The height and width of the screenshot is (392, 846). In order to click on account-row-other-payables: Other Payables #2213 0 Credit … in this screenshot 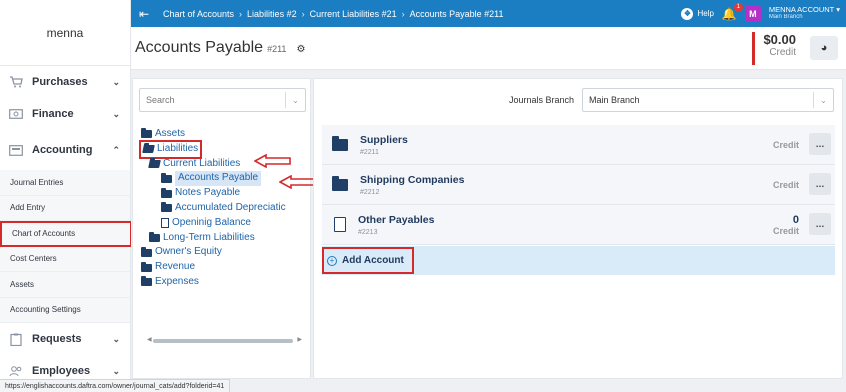, I will do `click(578, 225)`.